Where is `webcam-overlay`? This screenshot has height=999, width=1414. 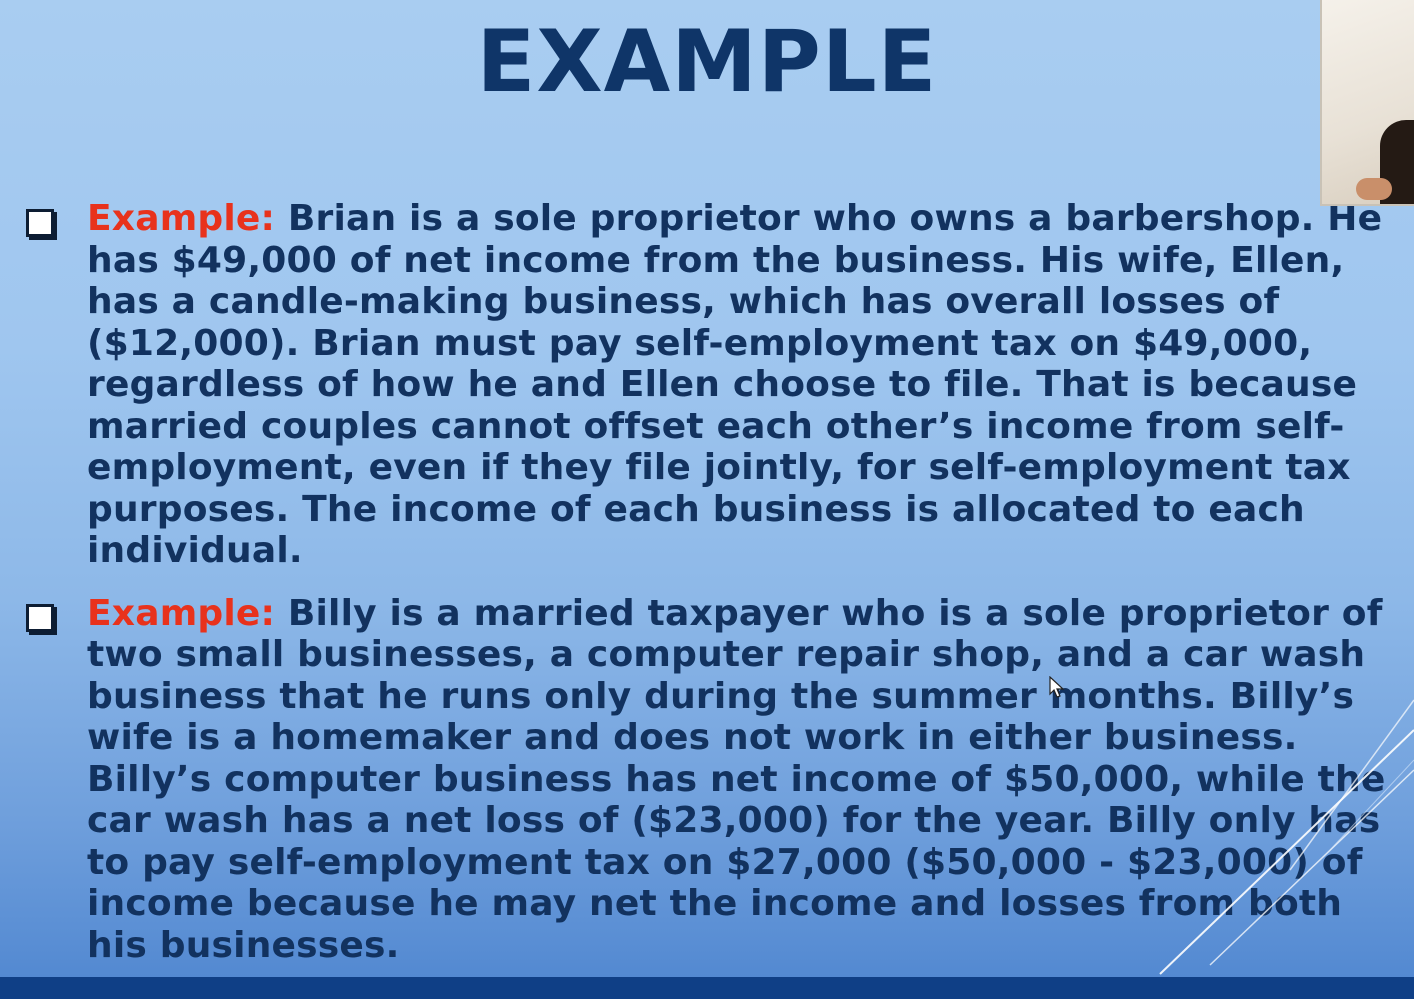 webcam-overlay is located at coordinates (1367, 103).